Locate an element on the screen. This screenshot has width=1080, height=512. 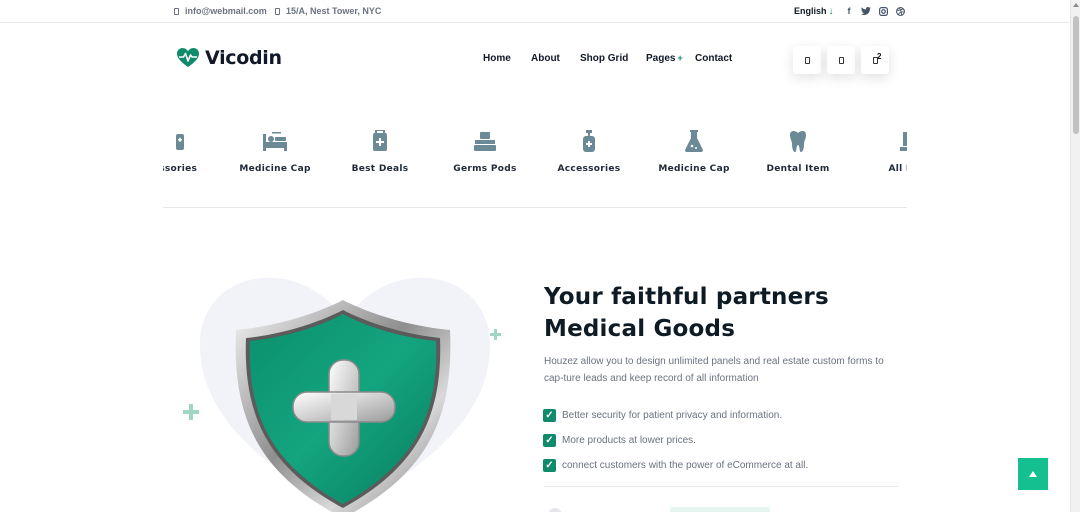
back-to-top-button is located at coordinates (1033, 474).